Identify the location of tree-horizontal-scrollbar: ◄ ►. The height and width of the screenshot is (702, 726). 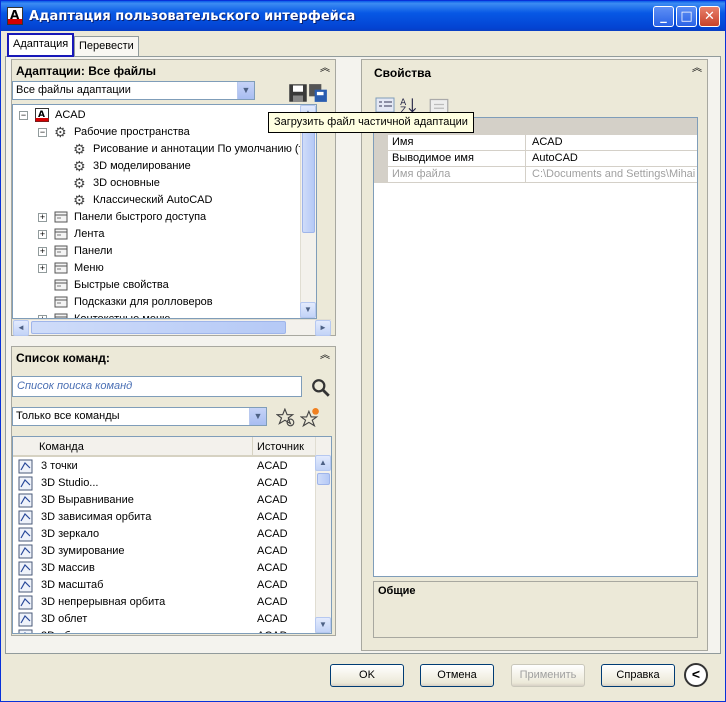
(172, 327).